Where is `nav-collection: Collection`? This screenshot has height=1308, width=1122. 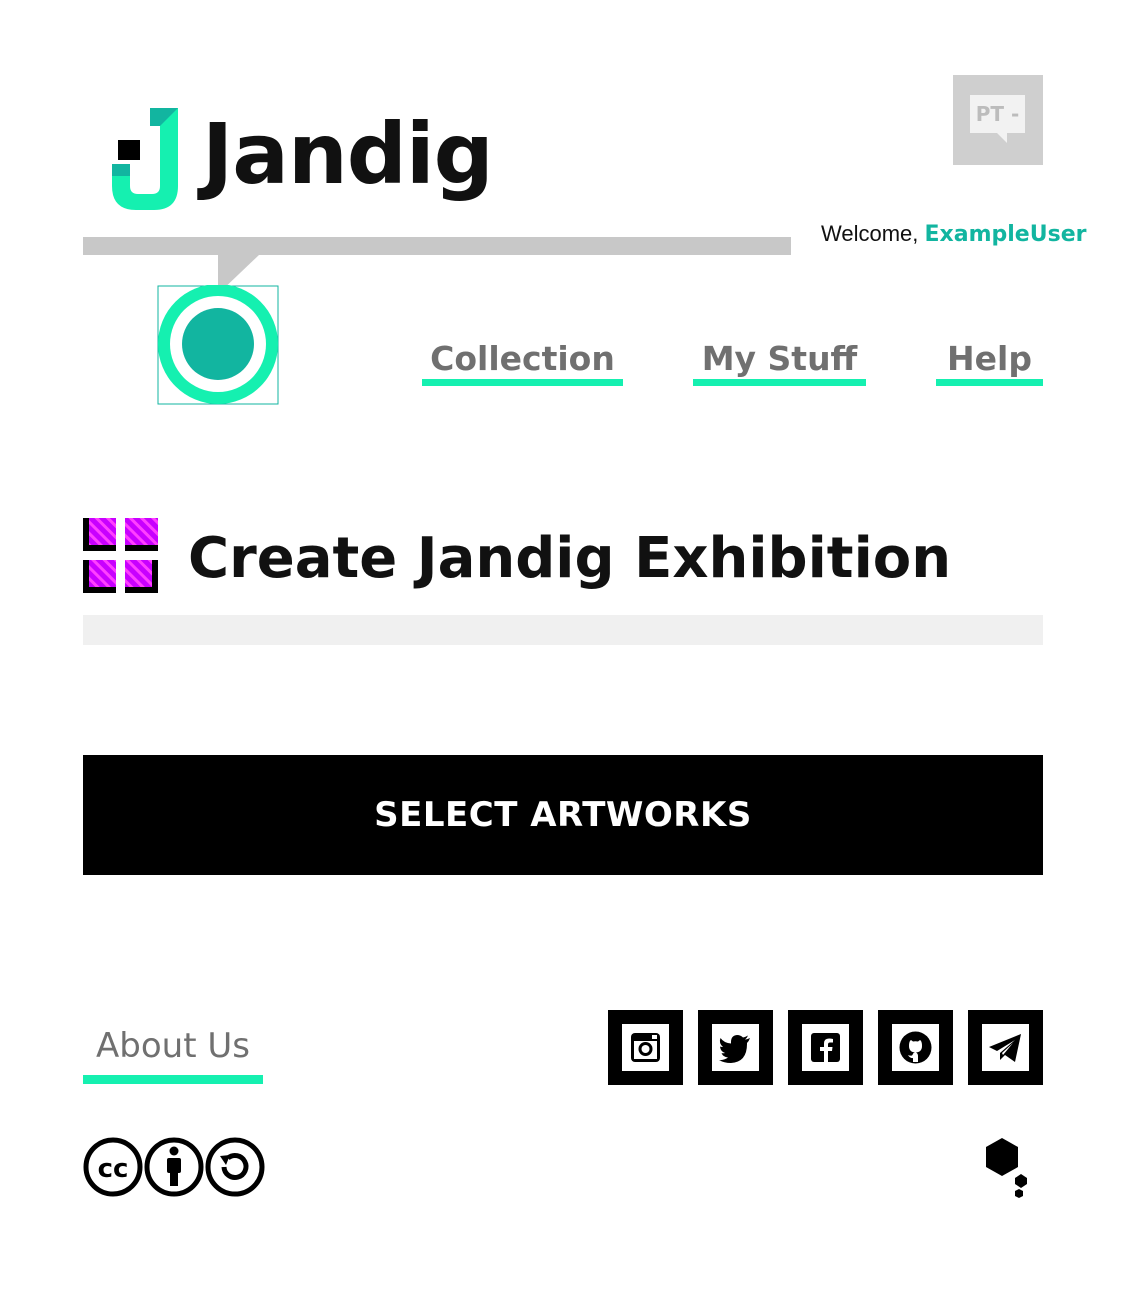 nav-collection: Collection is located at coordinates (522, 361).